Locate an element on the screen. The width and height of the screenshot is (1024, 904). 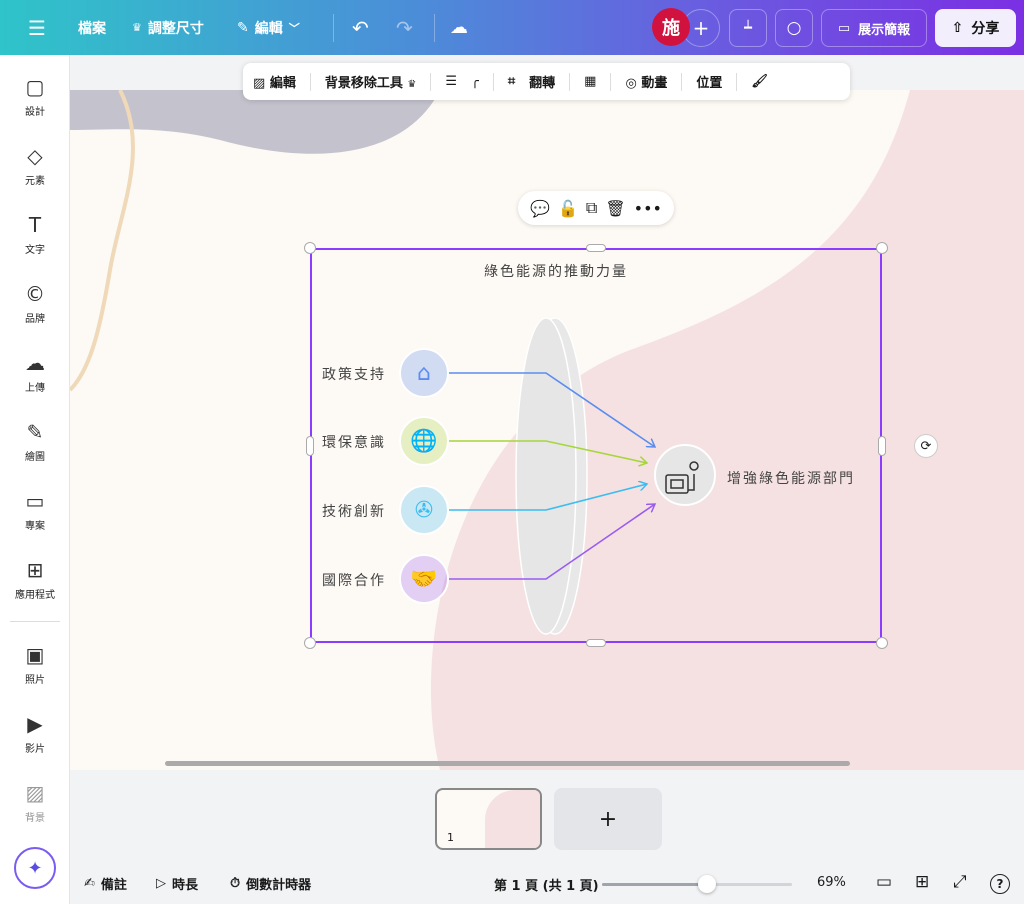
duplicate-icon: ⧉ is located at coordinates (591, 208).